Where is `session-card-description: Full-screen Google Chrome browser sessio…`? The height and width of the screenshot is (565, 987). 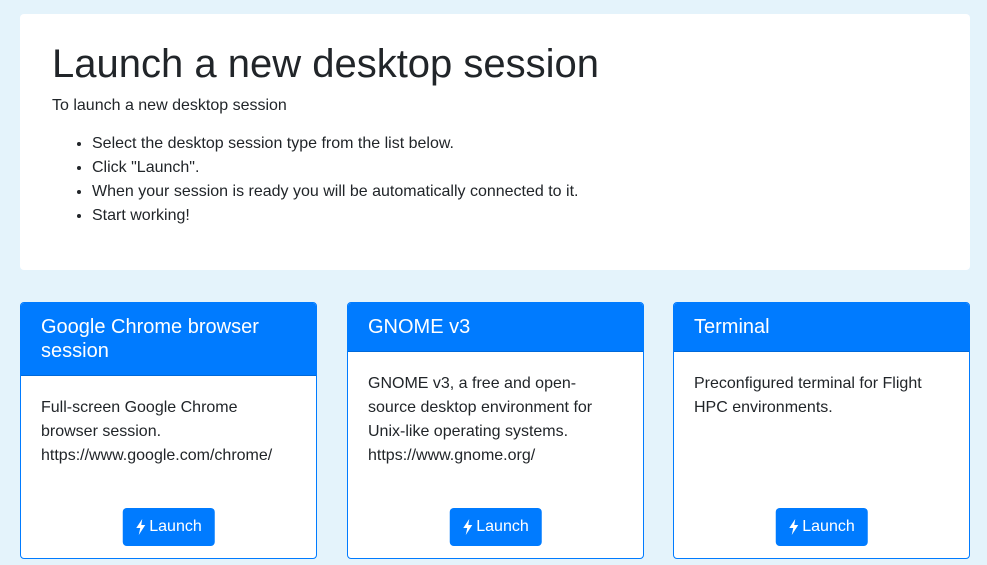 session-card-description: Full-screen Google Chrome browser sessio… is located at coordinates (157, 431).